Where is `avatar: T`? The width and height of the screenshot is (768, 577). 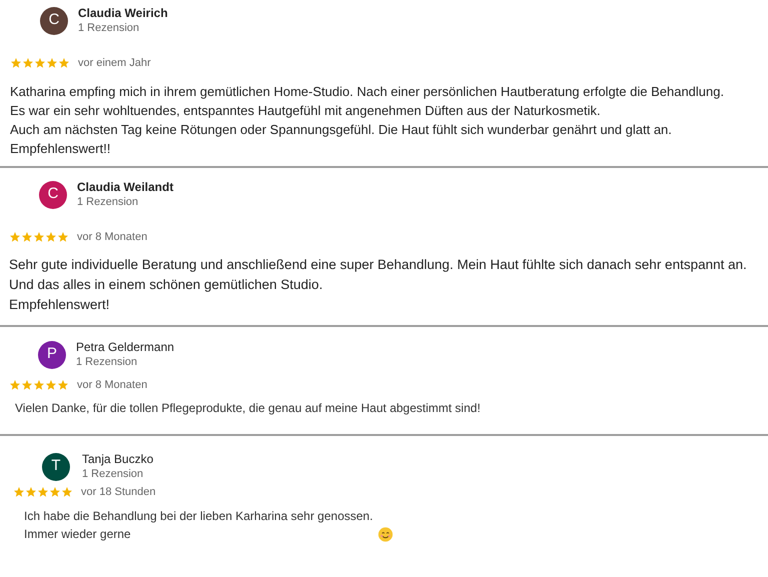 avatar: T is located at coordinates (56, 466).